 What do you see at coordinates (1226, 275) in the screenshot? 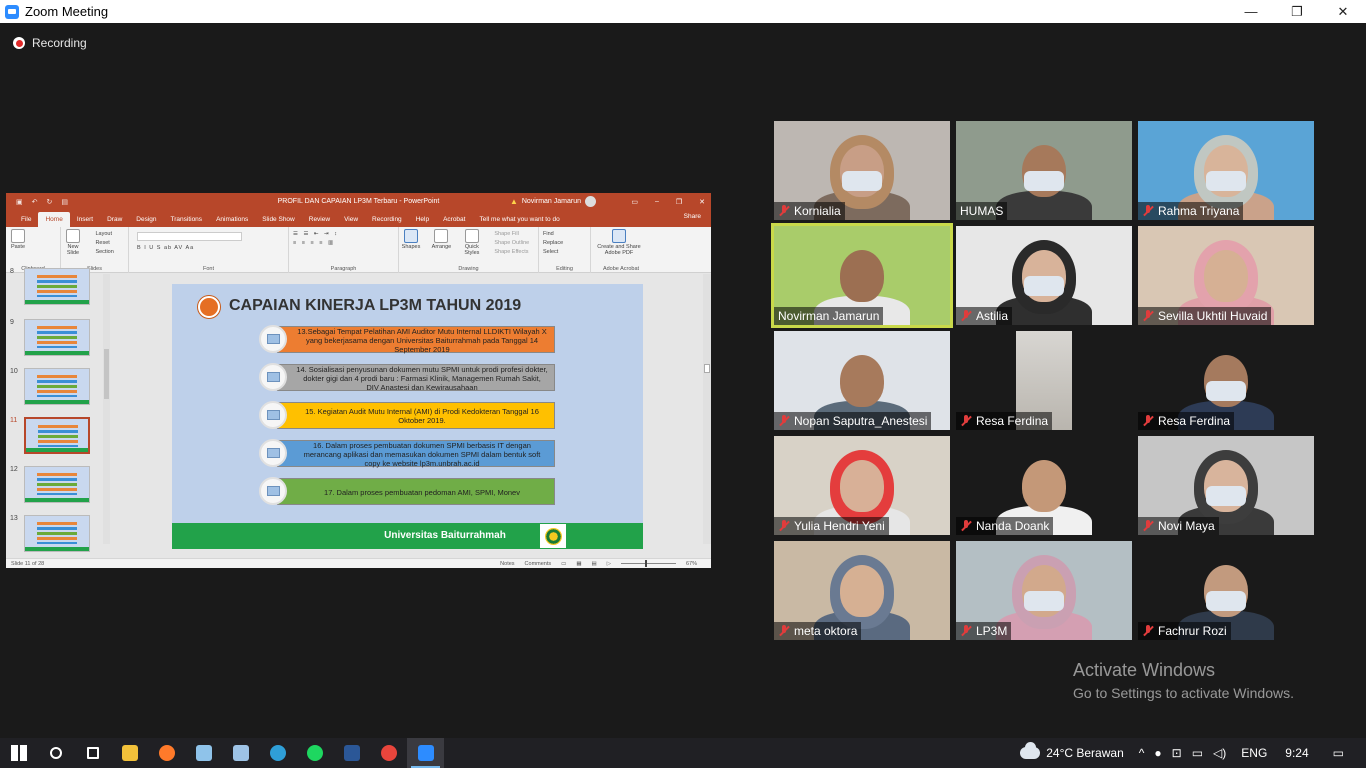
I see `participant-video-tile: Sevilla Ukhtil Huvaid` at bounding box center [1226, 275].